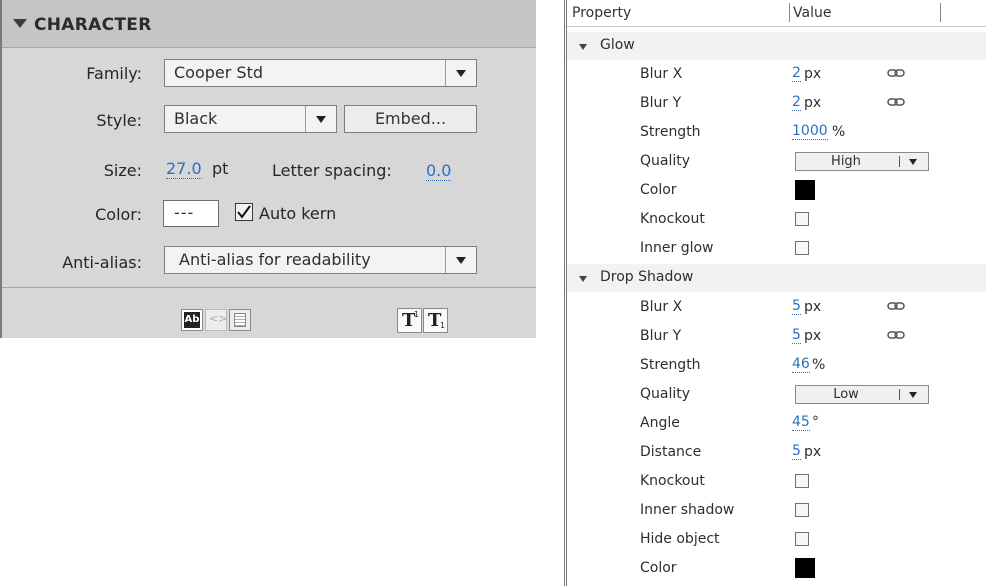  What do you see at coordinates (796, 452) in the screenshot?
I see `distance-value: 5` at bounding box center [796, 452].